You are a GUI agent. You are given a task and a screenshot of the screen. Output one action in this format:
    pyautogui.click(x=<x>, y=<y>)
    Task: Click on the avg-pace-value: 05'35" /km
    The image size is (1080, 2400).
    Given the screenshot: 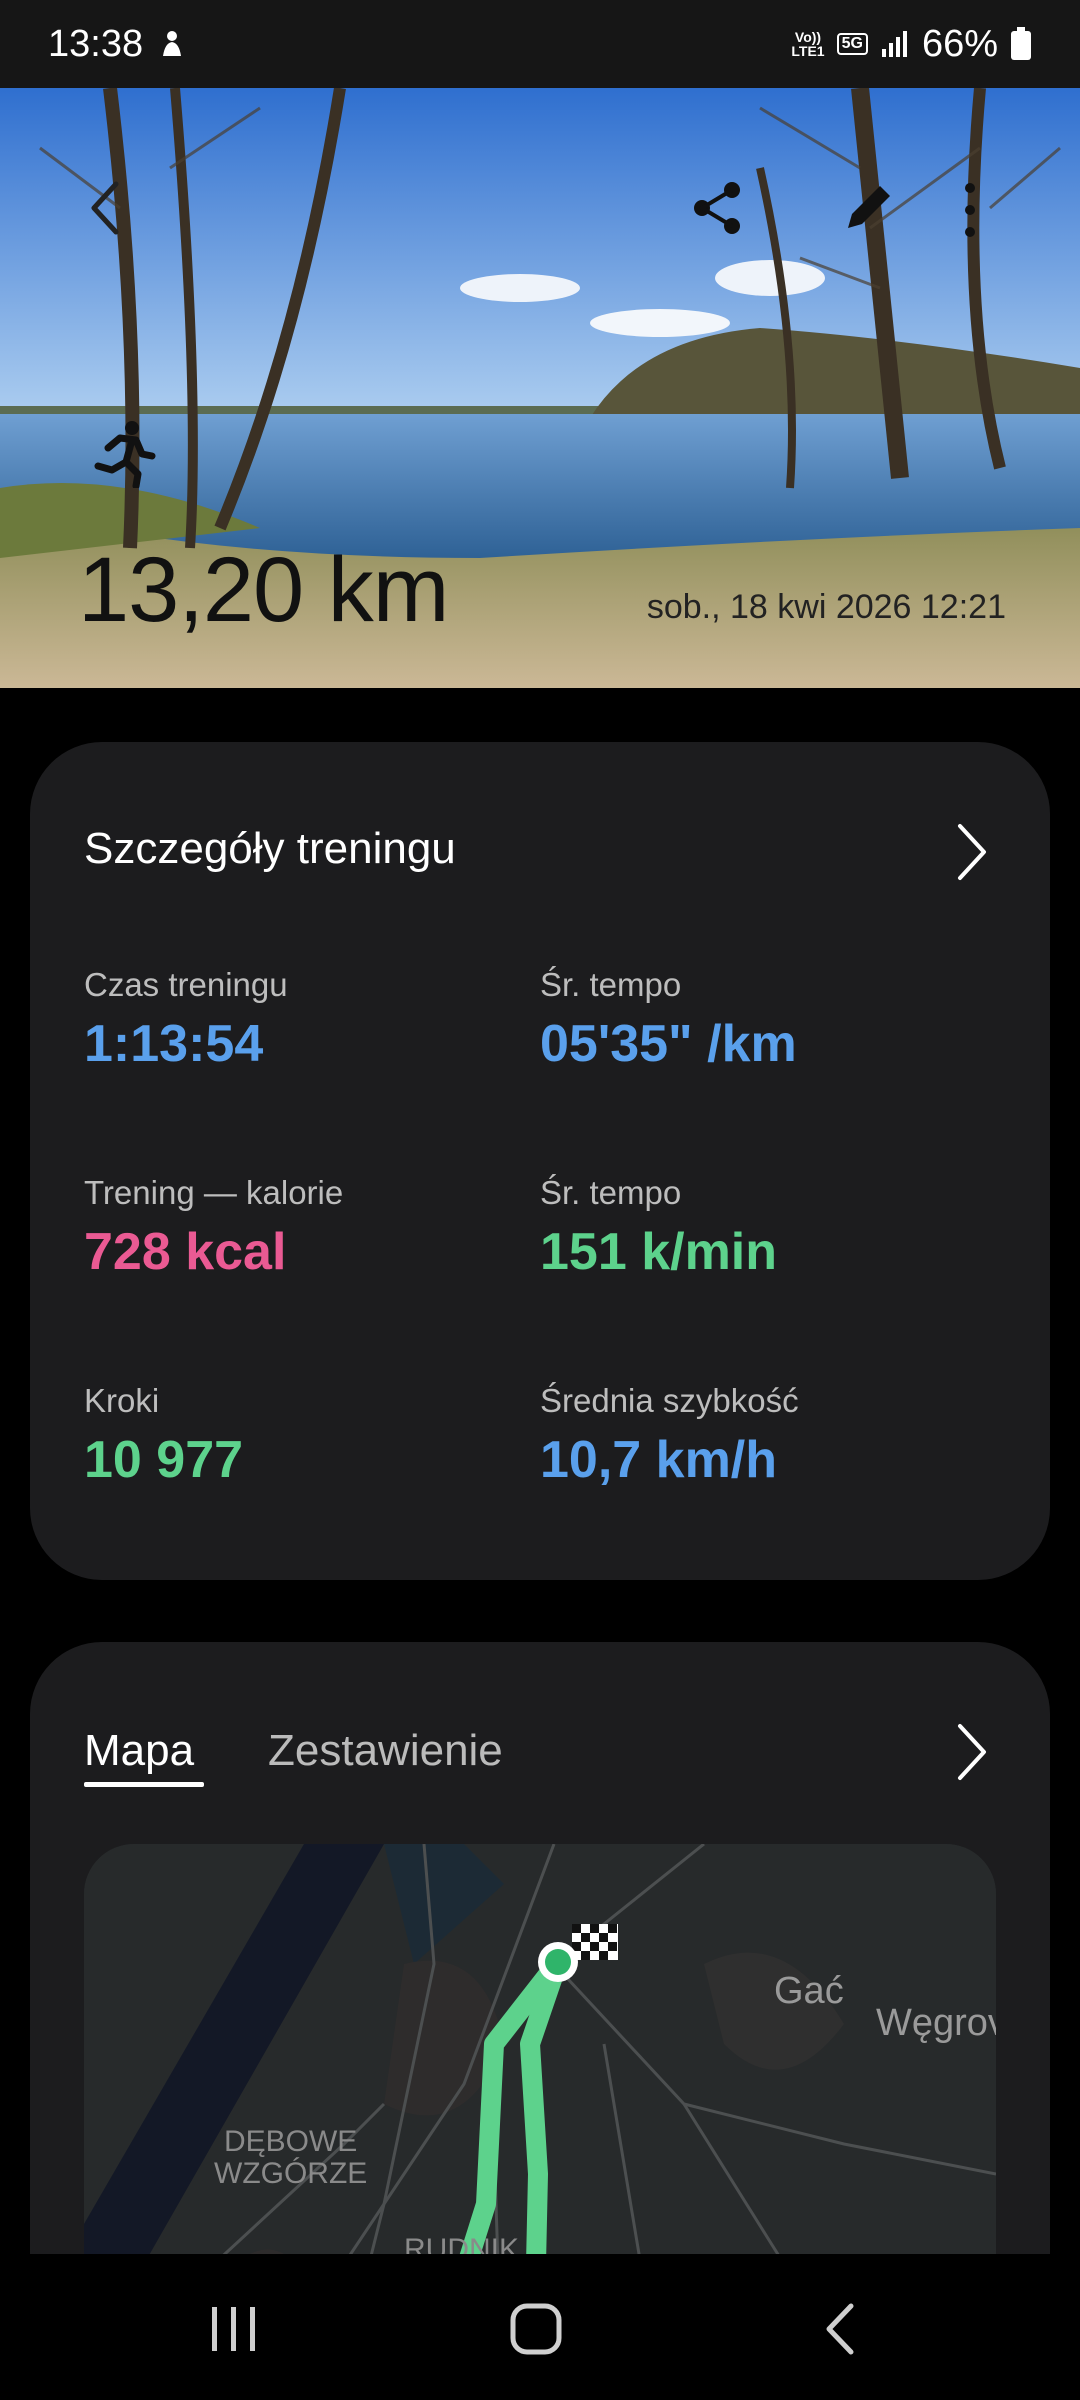 What is the action you would take?
    pyautogui.click(x=668, y=1044)
    